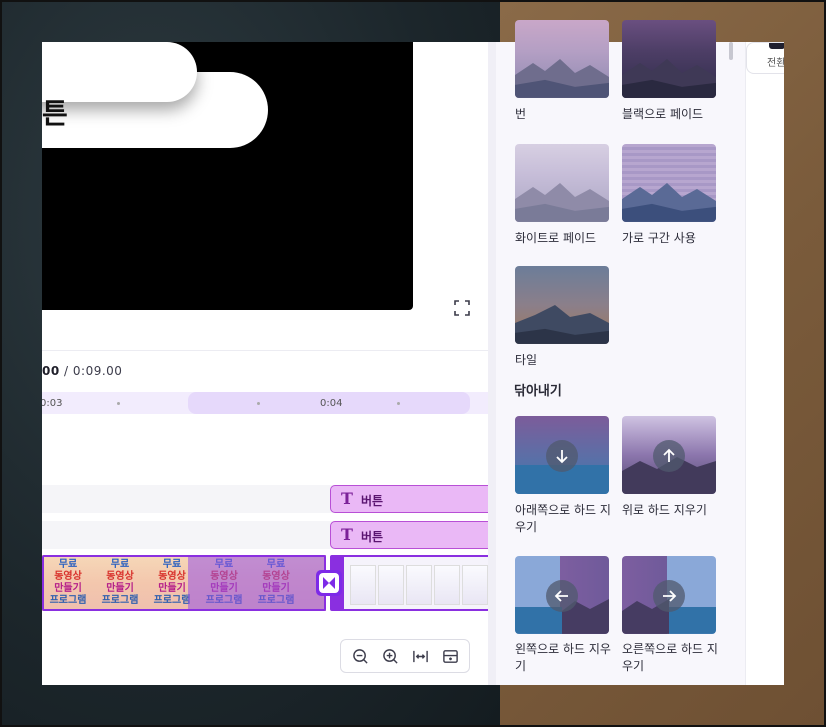  Describe the element at coordinates (670, 657) in the screenshot. I see `transition-label: 오른쪽으로 하드 지우기` at that location.